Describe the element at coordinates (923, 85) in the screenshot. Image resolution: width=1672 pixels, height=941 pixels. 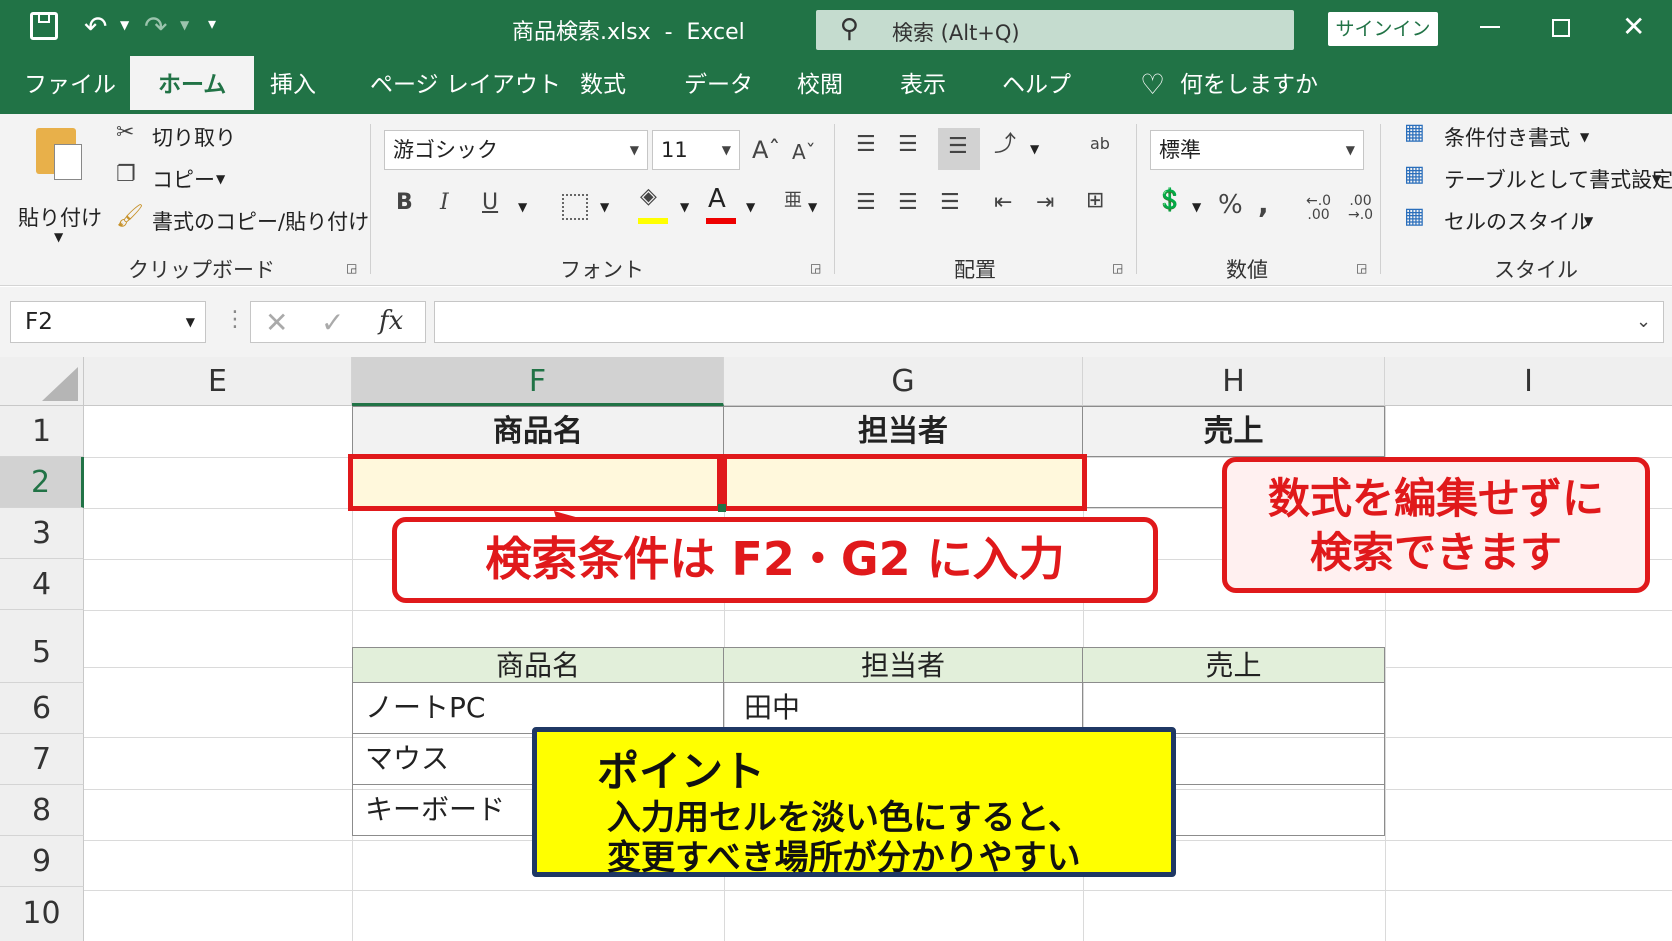
I see `tab-view: 表示` at that location.